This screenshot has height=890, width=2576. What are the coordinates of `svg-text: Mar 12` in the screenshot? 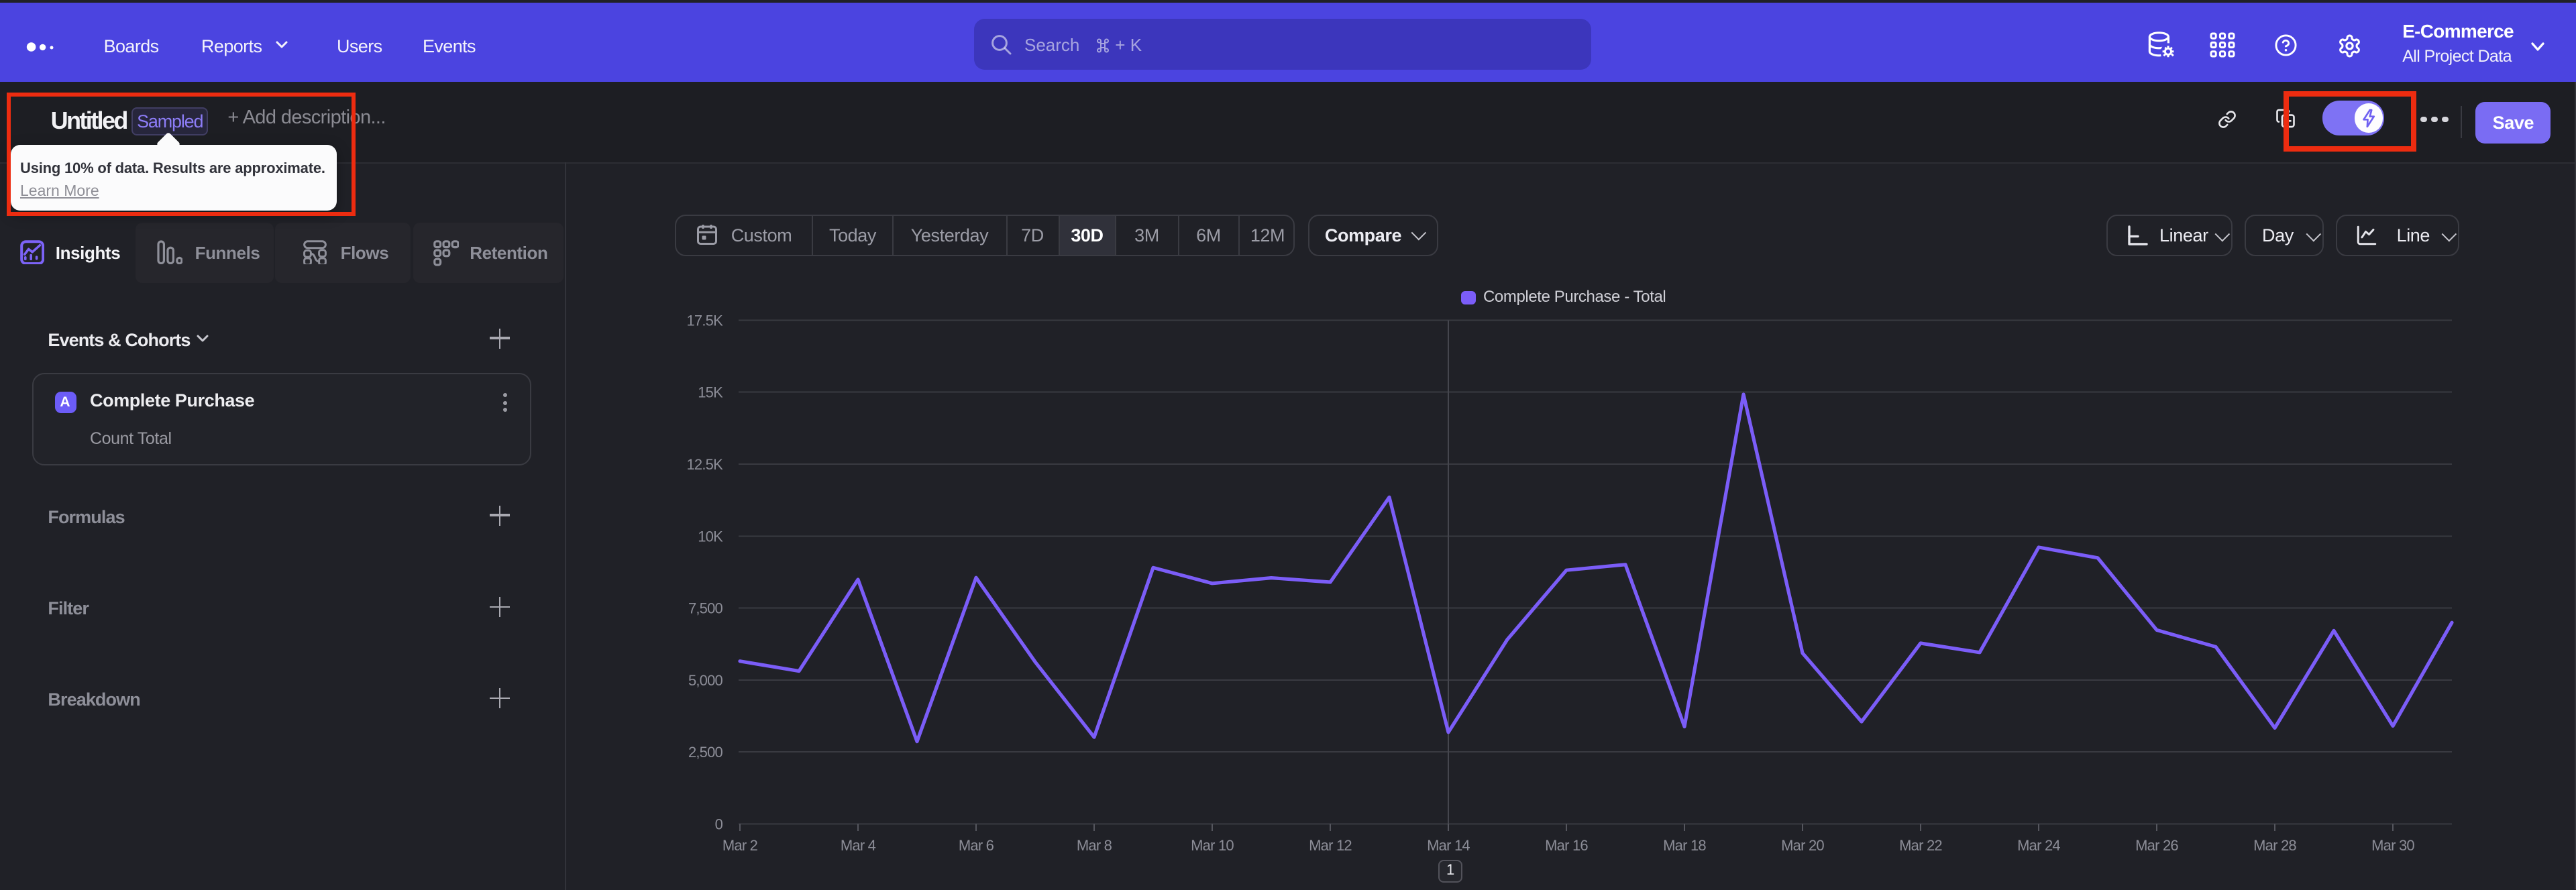 It's located at (1330, 845).